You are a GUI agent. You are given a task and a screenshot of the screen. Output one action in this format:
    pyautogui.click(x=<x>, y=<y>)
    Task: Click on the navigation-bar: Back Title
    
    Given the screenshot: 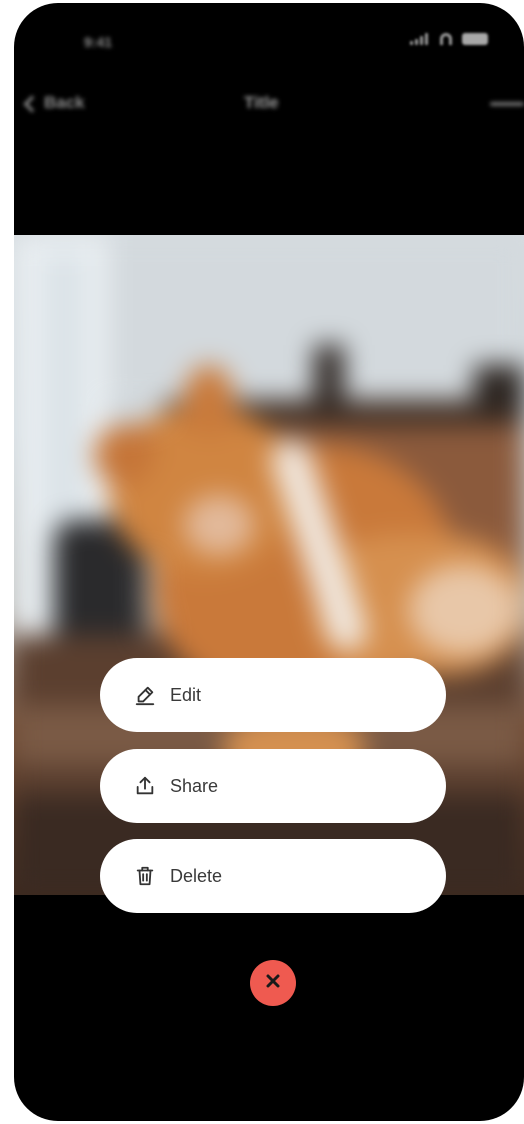 What is the action you would take?
    pyautogui.click(x=269, y=108)
    